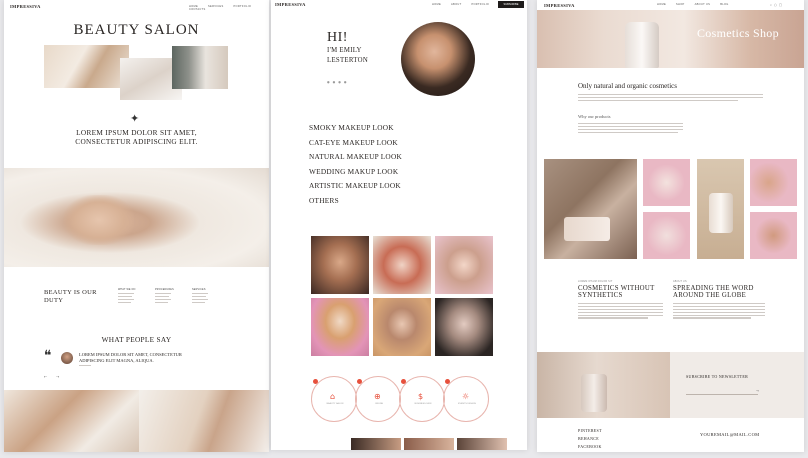 The image size is (808, 458). Describe the element at coordinates (348, 60) in the screenshot. I see `intro-name-line-2: LESTERTON` at that location.